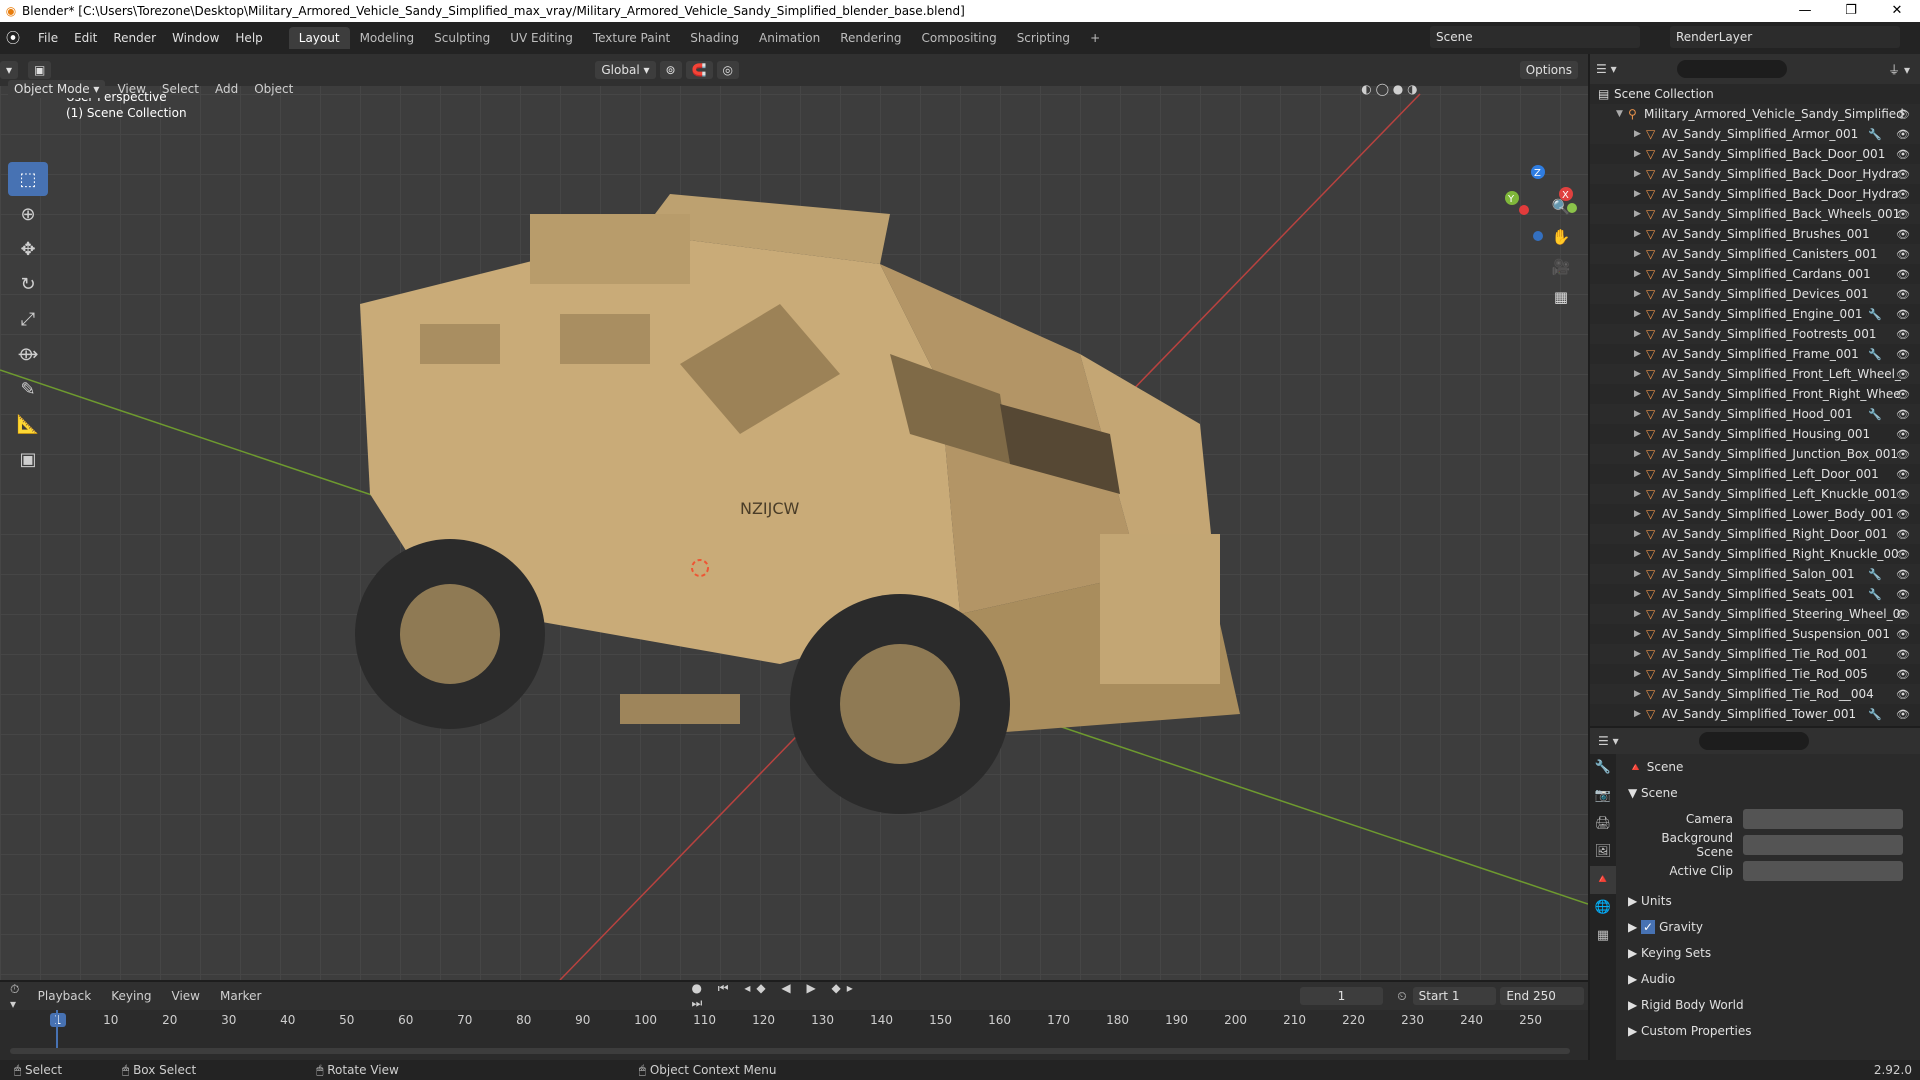 This screenshot has width=1920, height=1080. What do you see at coordinates (28, 424) in the screenshot?
I see `measure-tool-icon: 📐` at bounding box center [28, 424].